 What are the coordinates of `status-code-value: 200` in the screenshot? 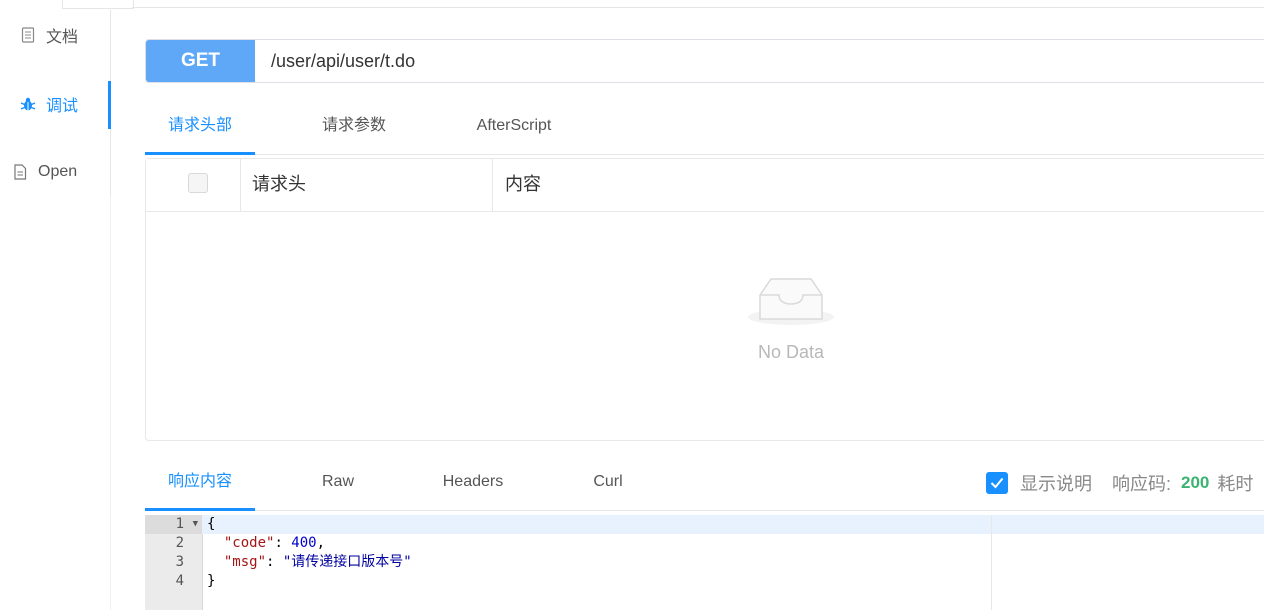 It's located at (1195, 482).